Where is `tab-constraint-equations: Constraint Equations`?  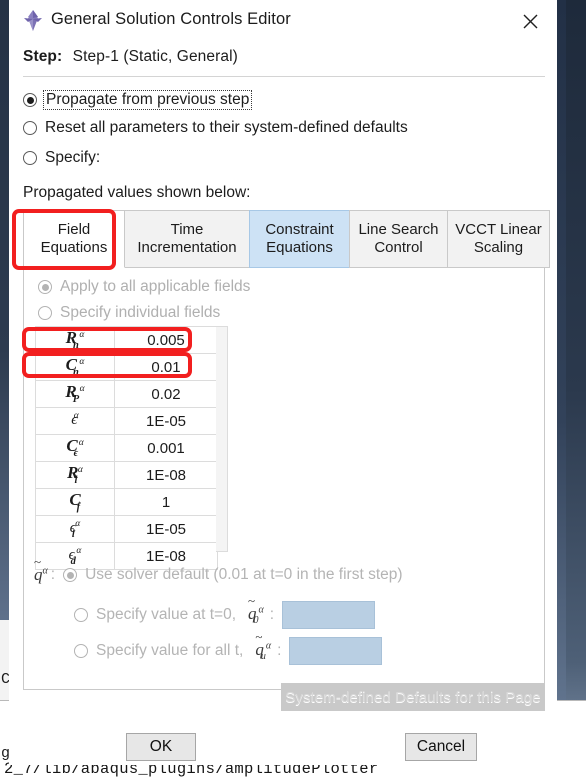
tab-constraint-equations: Constraint Equations is located at coordinates (299, 239).